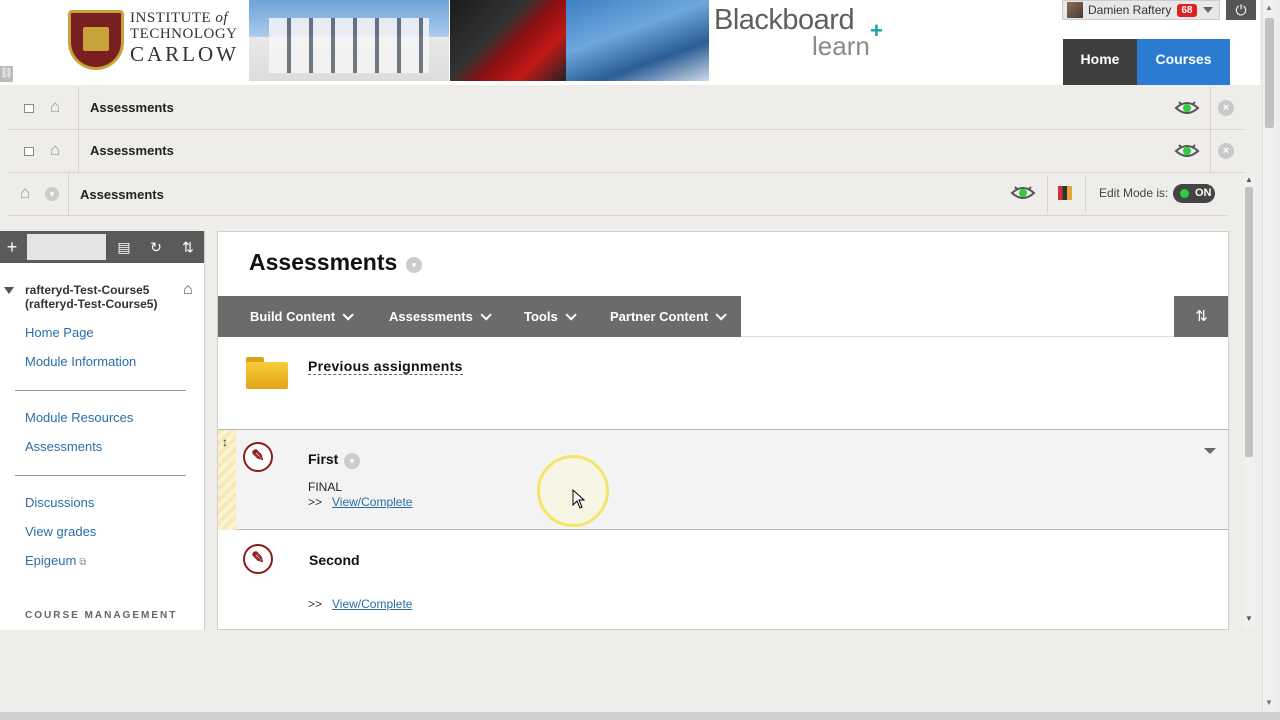  I want to click on logo-text-institute: INSTITUTE, so click(171, 18).